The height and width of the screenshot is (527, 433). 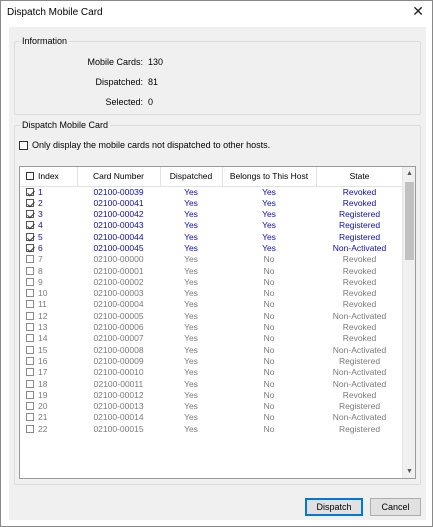 What do you see at coordinates (211, 304) in the screenshot?
I see `table-row: 11 02100-00004 Yes No Revoked` at bounding box center [211, 304].